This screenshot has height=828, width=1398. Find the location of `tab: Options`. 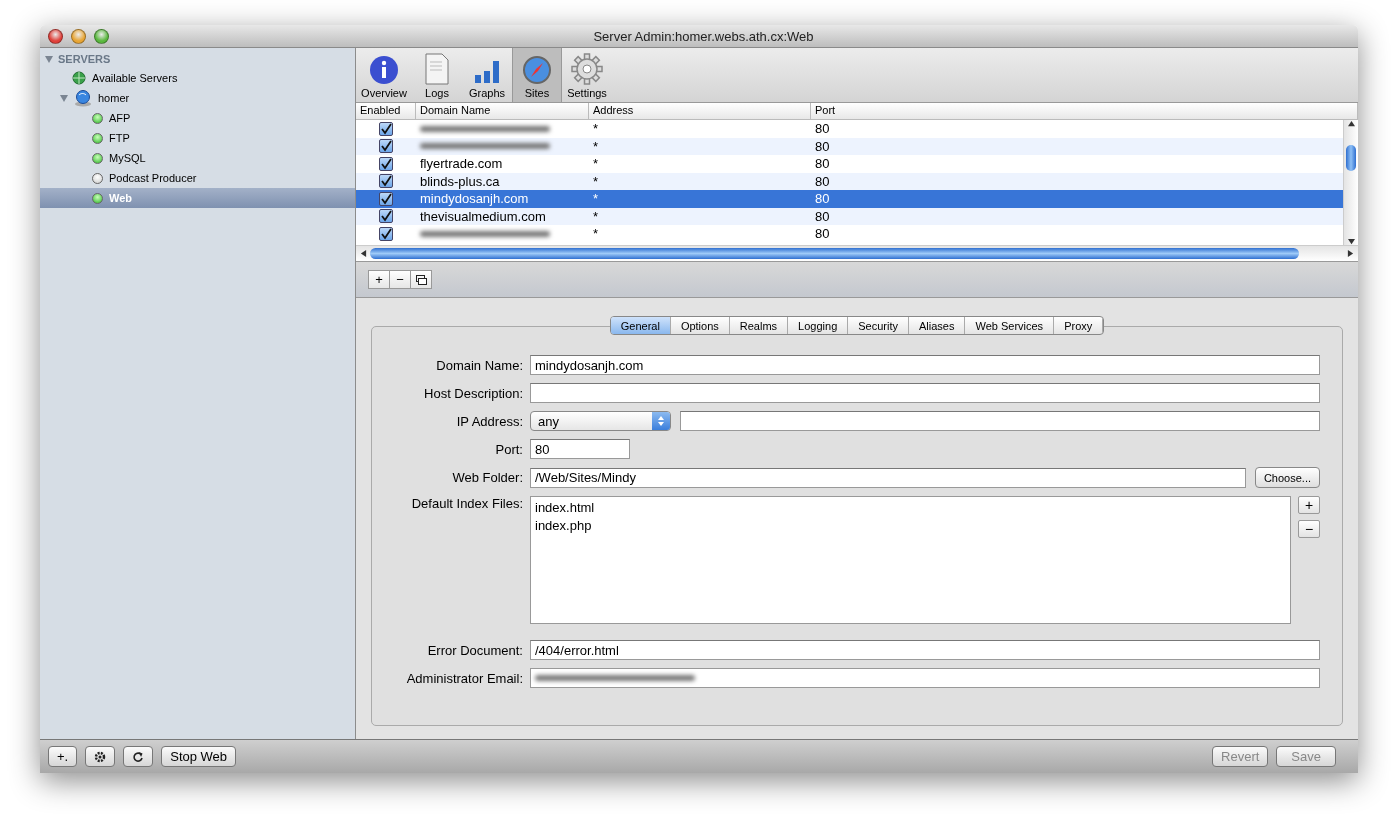

tab: Options is located at coordinates (700, 325).